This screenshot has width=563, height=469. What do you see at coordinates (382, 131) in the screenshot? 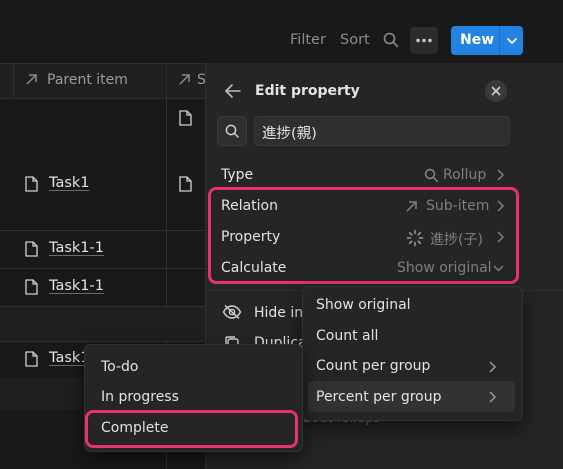
I see `property-name-input: 進捗(親)` at bounding box center [382, 131].